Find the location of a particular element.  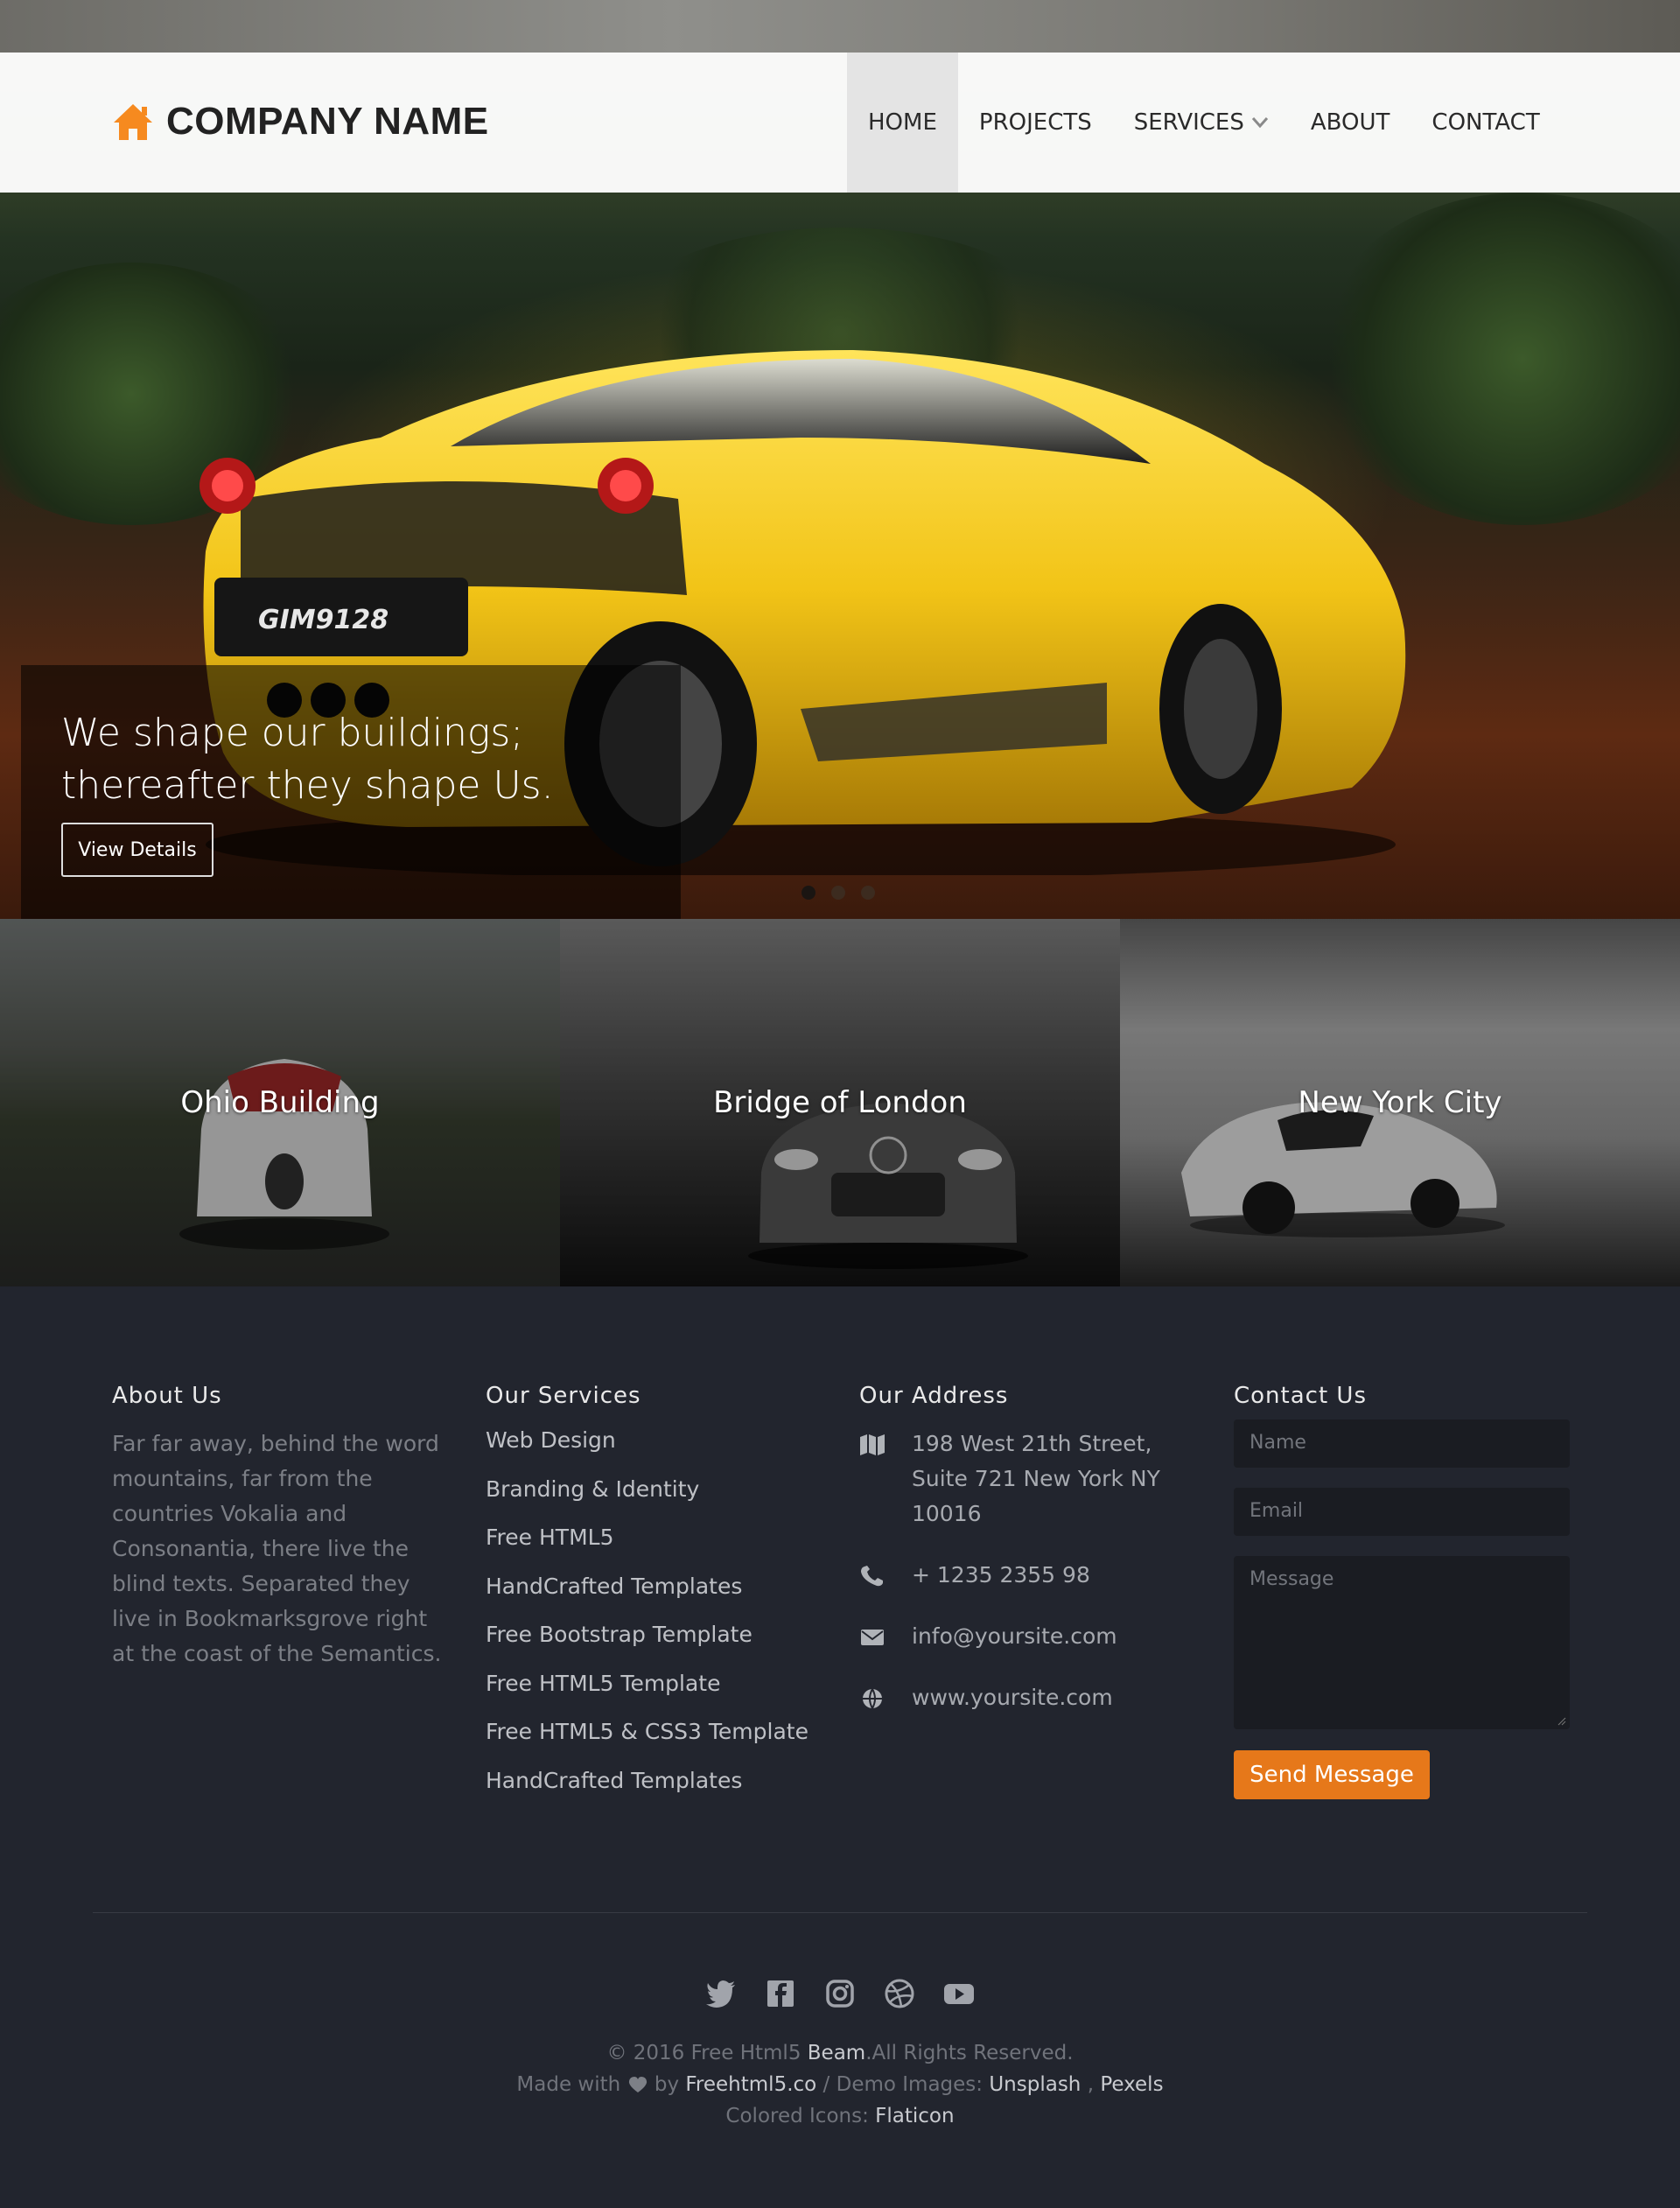

phone-icon is located at coordinates (872, 1576).